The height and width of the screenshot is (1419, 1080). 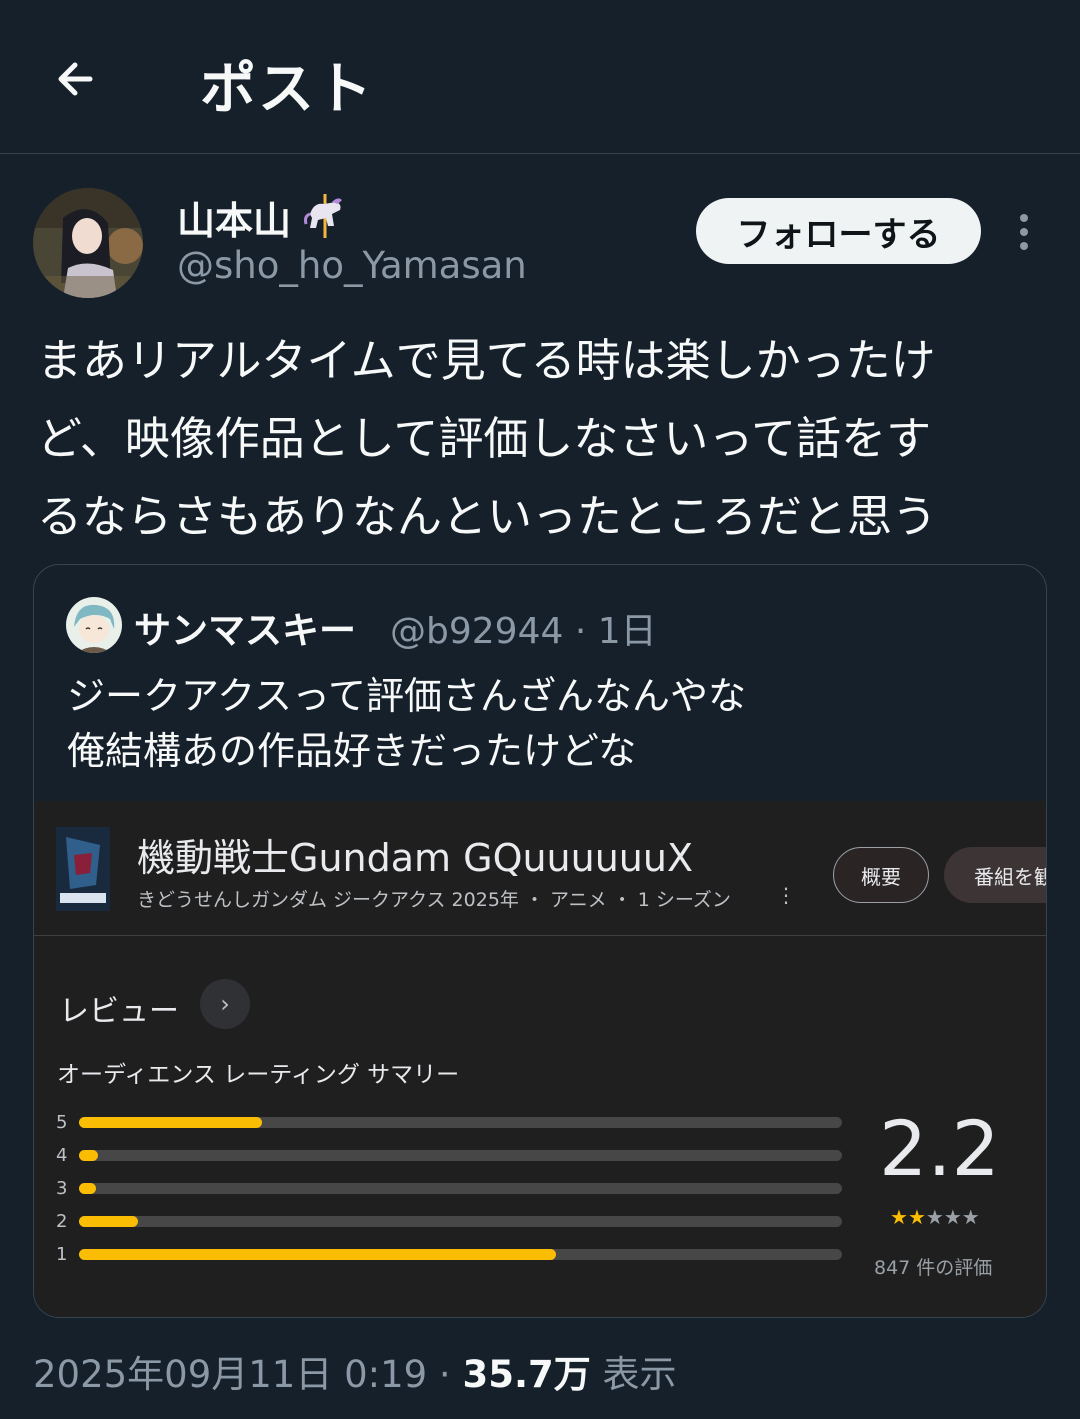 I want to click on view-count-label: 表示, so click(x=633, y=1374).